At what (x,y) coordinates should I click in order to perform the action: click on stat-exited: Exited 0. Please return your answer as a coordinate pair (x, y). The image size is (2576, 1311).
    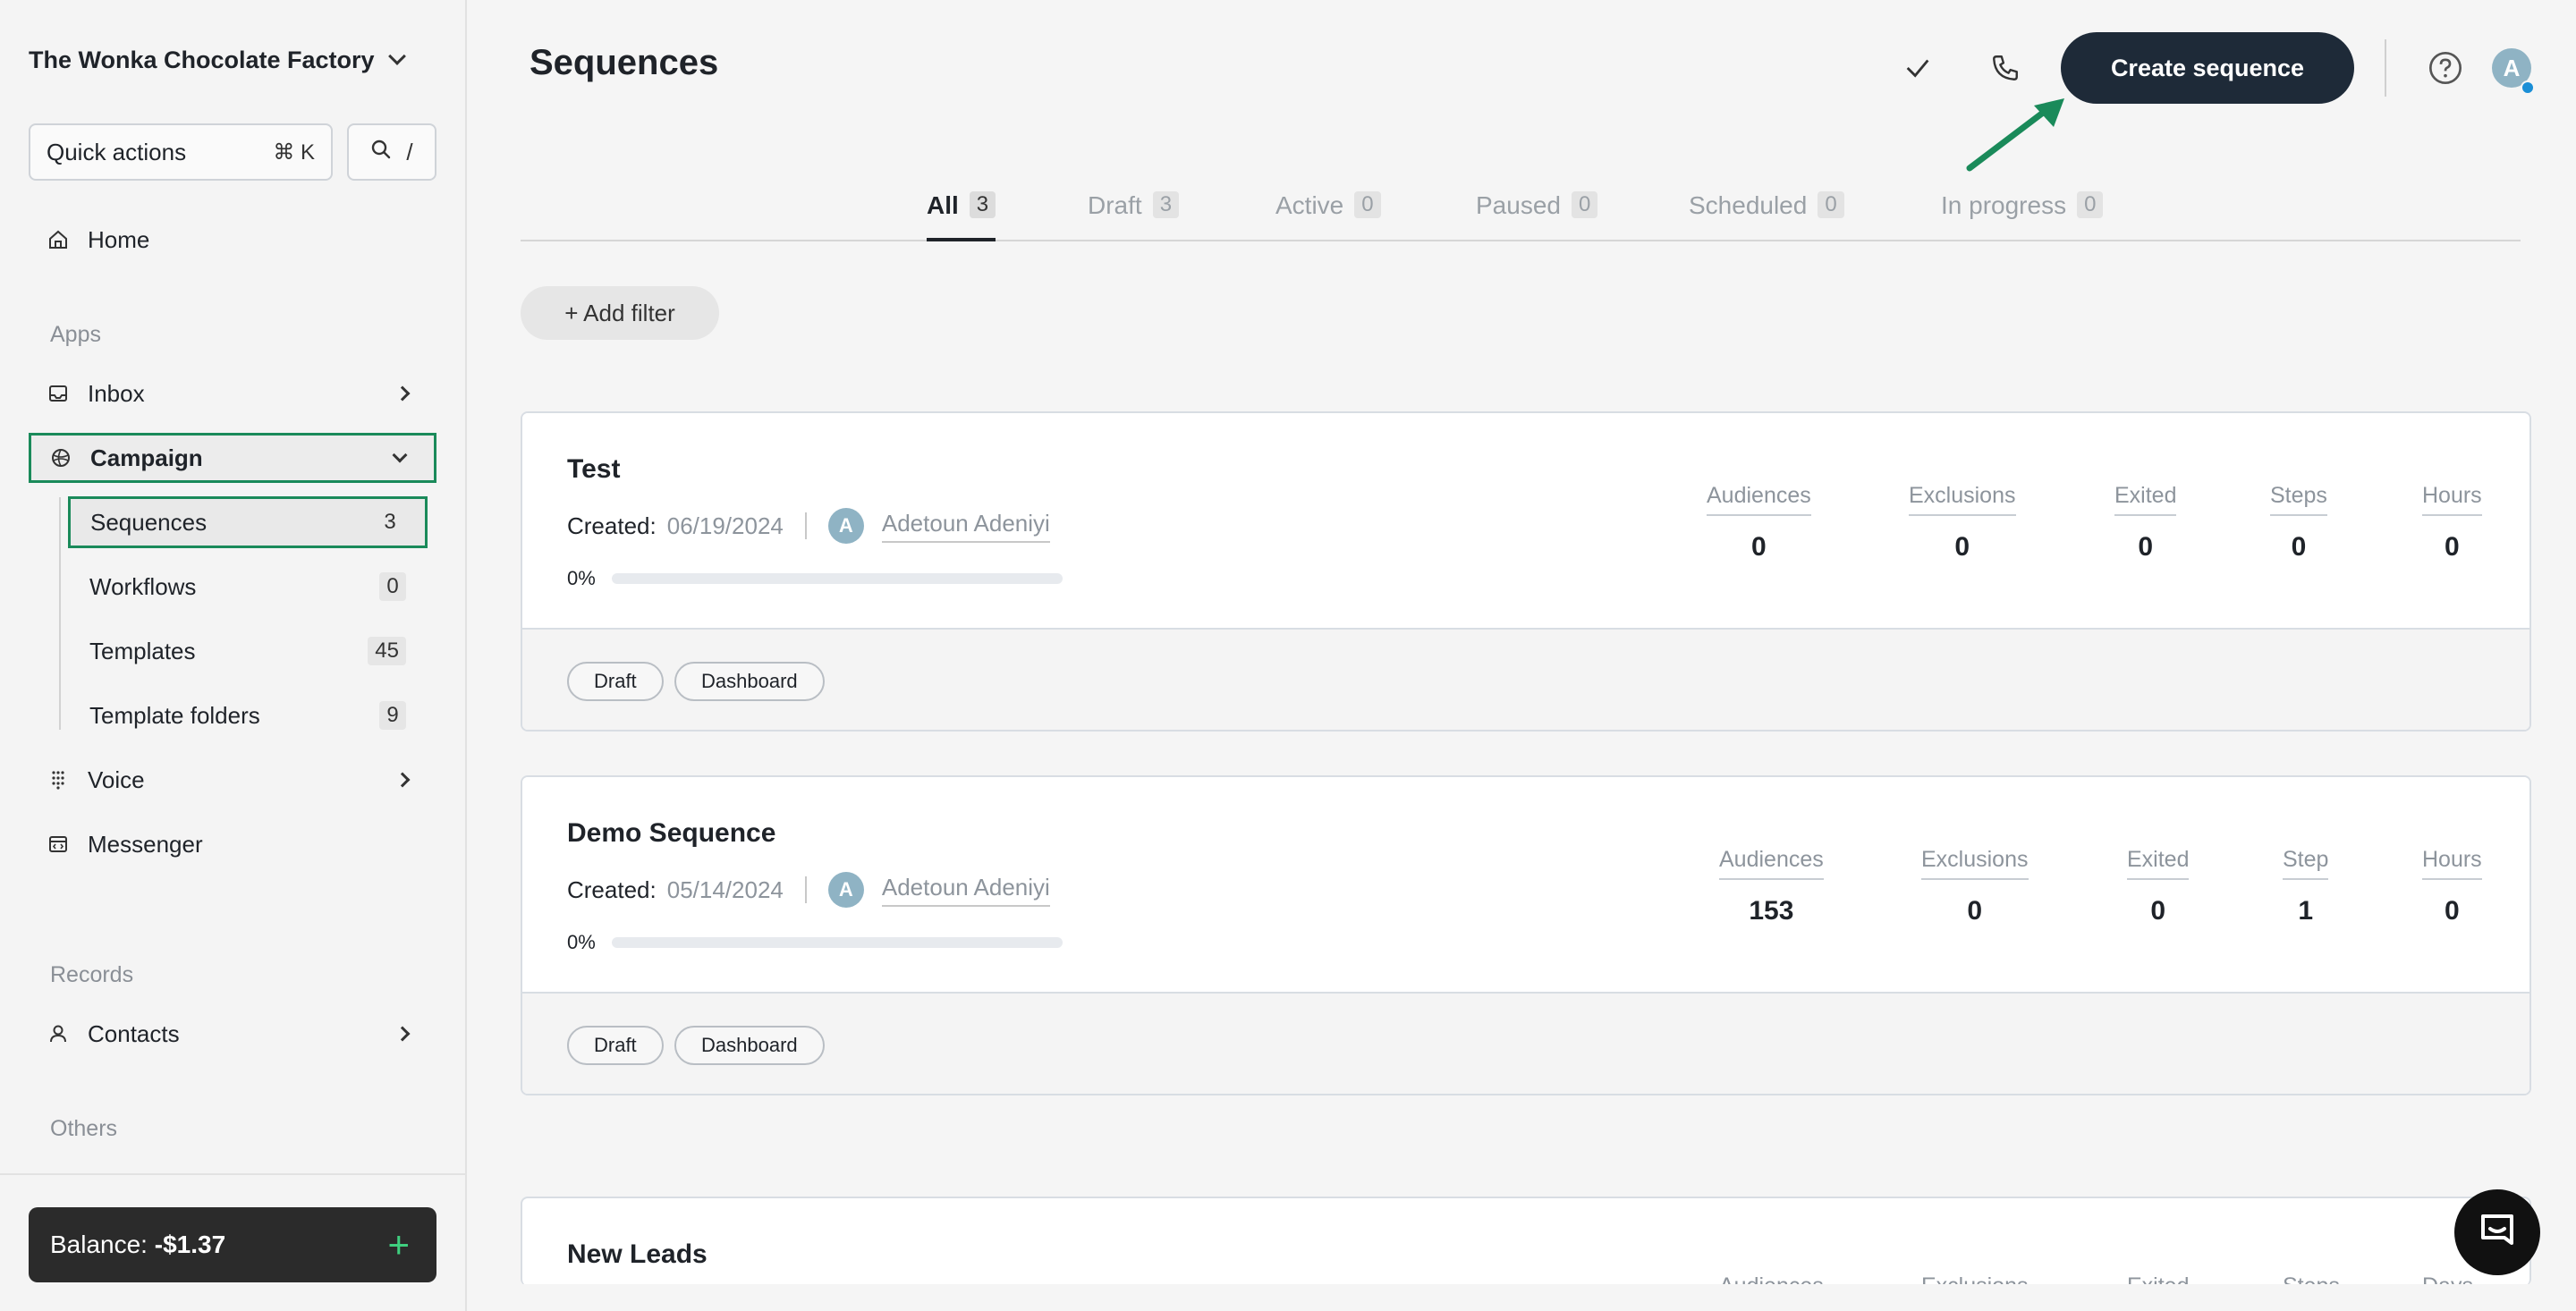
    Looking at the image, I should click on (2158, 886).